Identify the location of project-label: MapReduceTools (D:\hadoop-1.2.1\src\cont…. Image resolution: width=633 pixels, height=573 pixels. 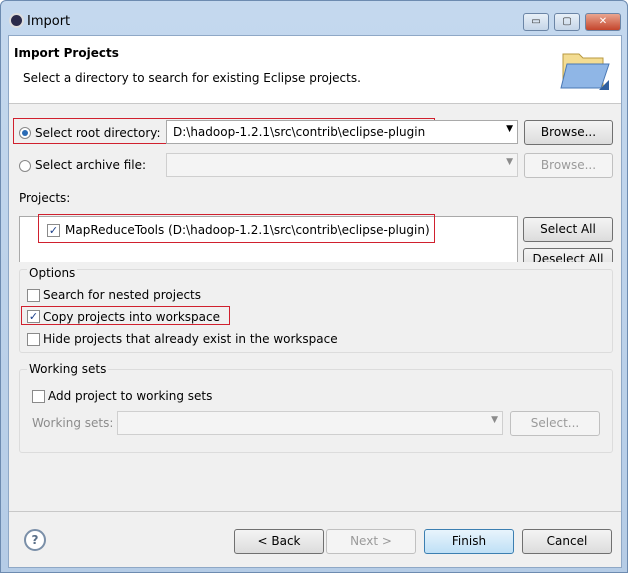
(247, 230).